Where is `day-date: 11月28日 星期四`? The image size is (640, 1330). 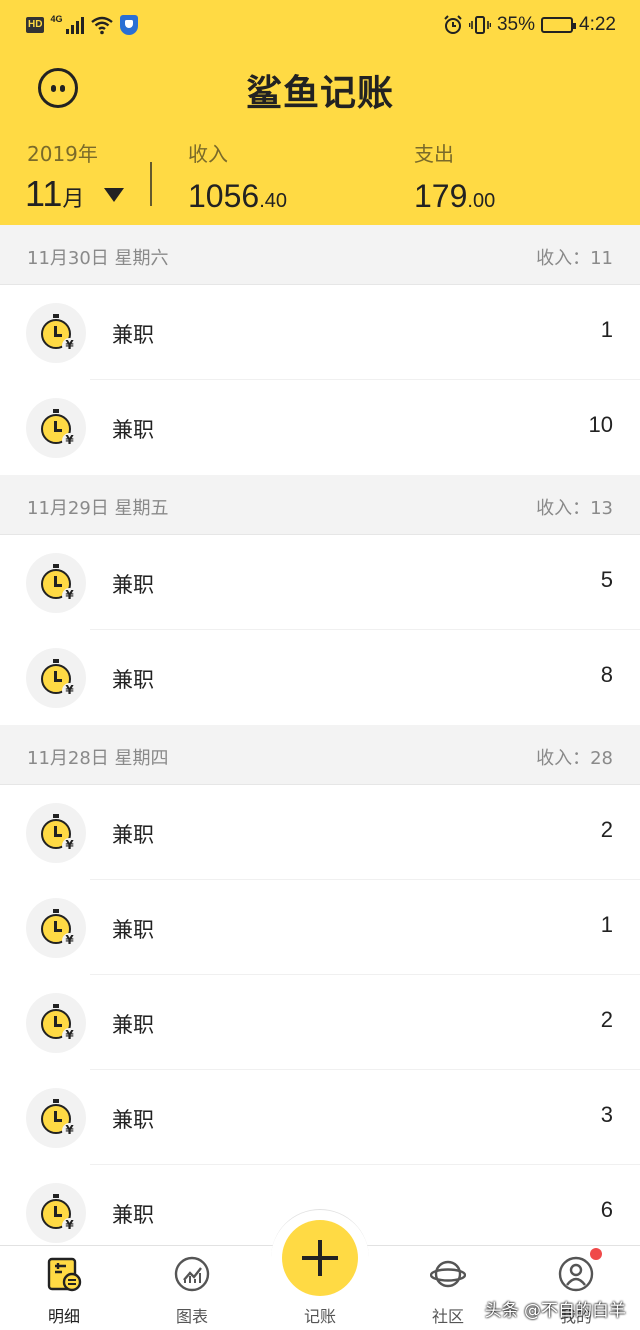
day-date: 11月28日 星期四 is located at coordinates (98, 758).